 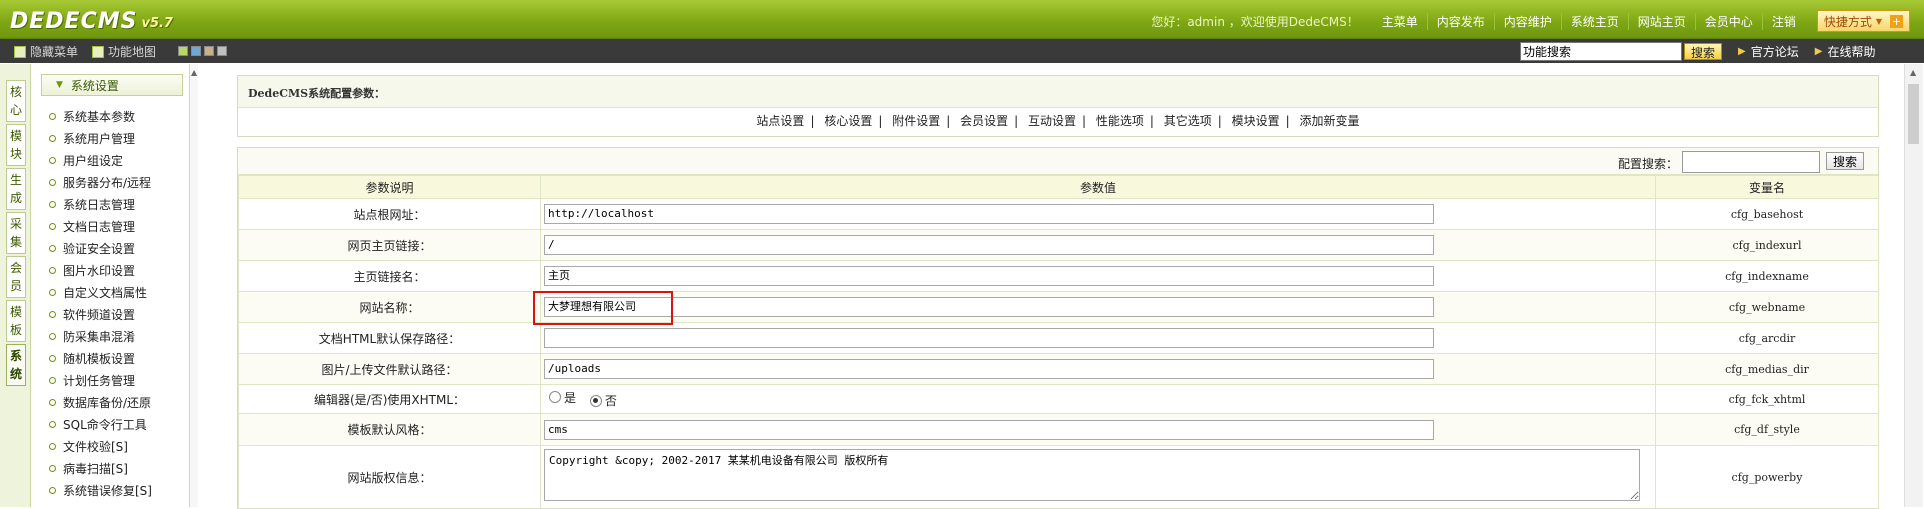 I want to click on scrollbar-thumb, so click(x=1913, y=114).